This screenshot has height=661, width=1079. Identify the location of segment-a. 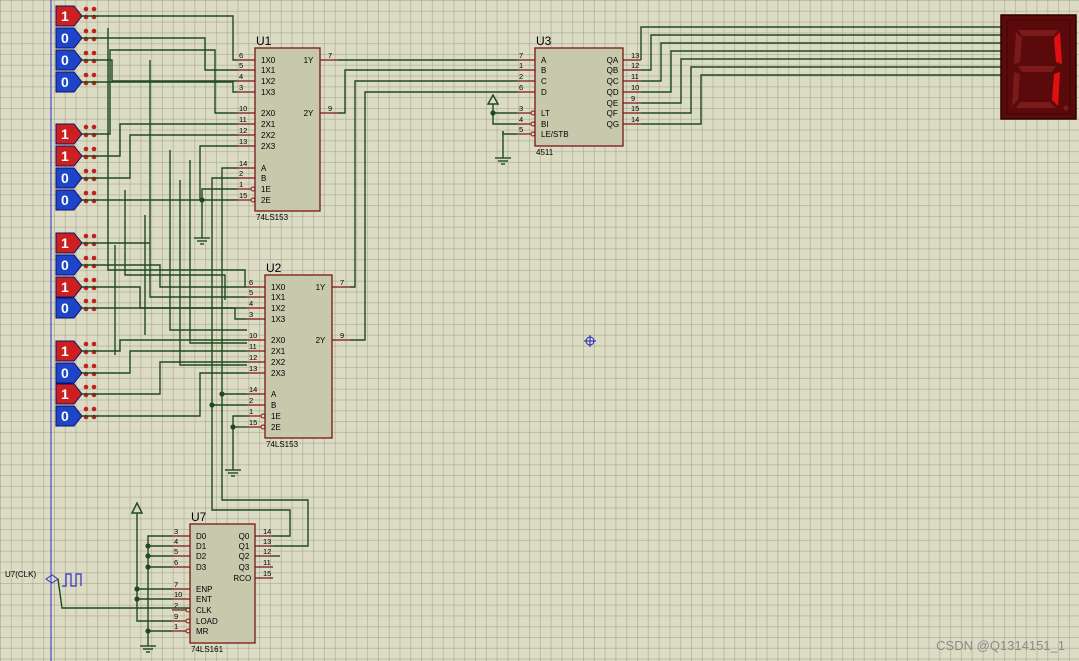
(1038, 33).